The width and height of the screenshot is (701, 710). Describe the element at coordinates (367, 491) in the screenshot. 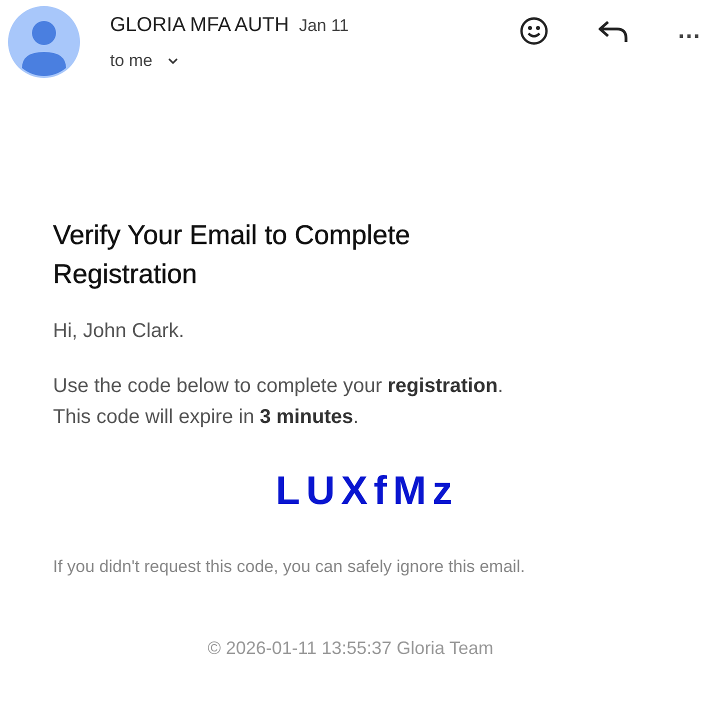

I see `verification-code: LUXfMz` at that location.